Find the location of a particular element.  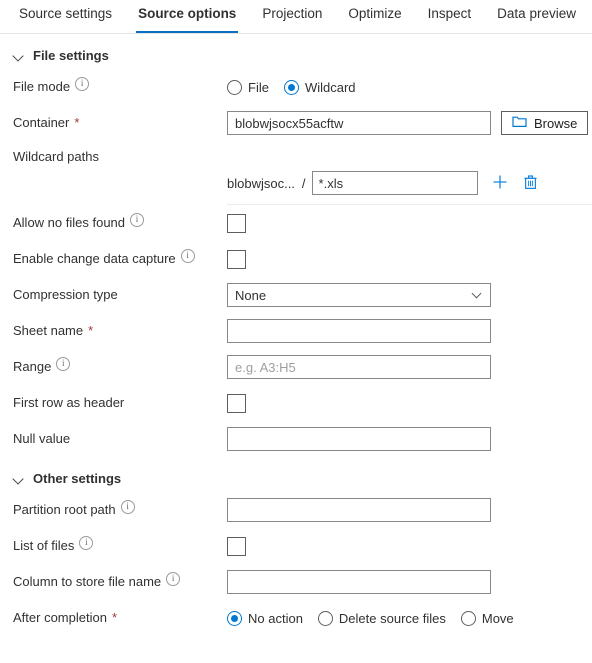

label-text: Partition root path is located at coordinates (64, 509).